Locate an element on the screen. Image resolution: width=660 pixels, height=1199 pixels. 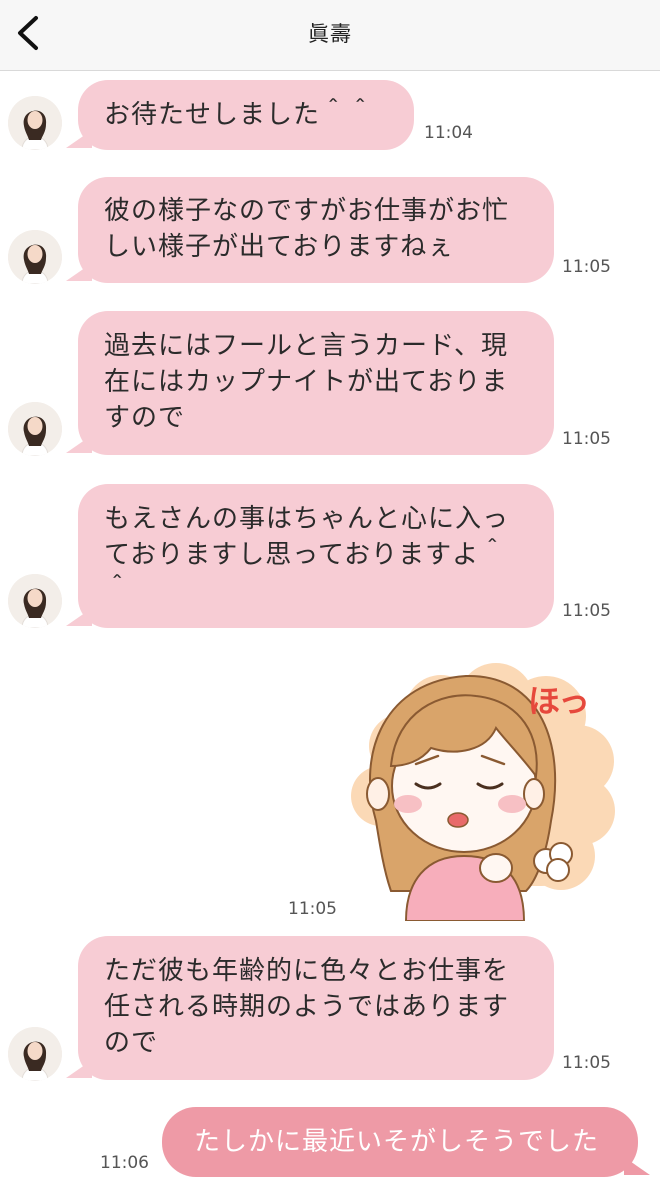
message-text: ただ彼も年齢的に色々とお仕事を任される時期のようではありますので is located at coordinates (307, 1007).